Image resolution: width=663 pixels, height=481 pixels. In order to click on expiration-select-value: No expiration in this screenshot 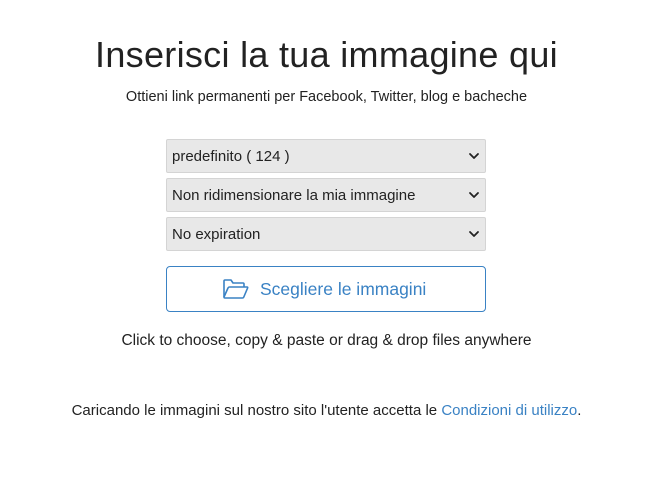, I will do `click(216, 234)`.